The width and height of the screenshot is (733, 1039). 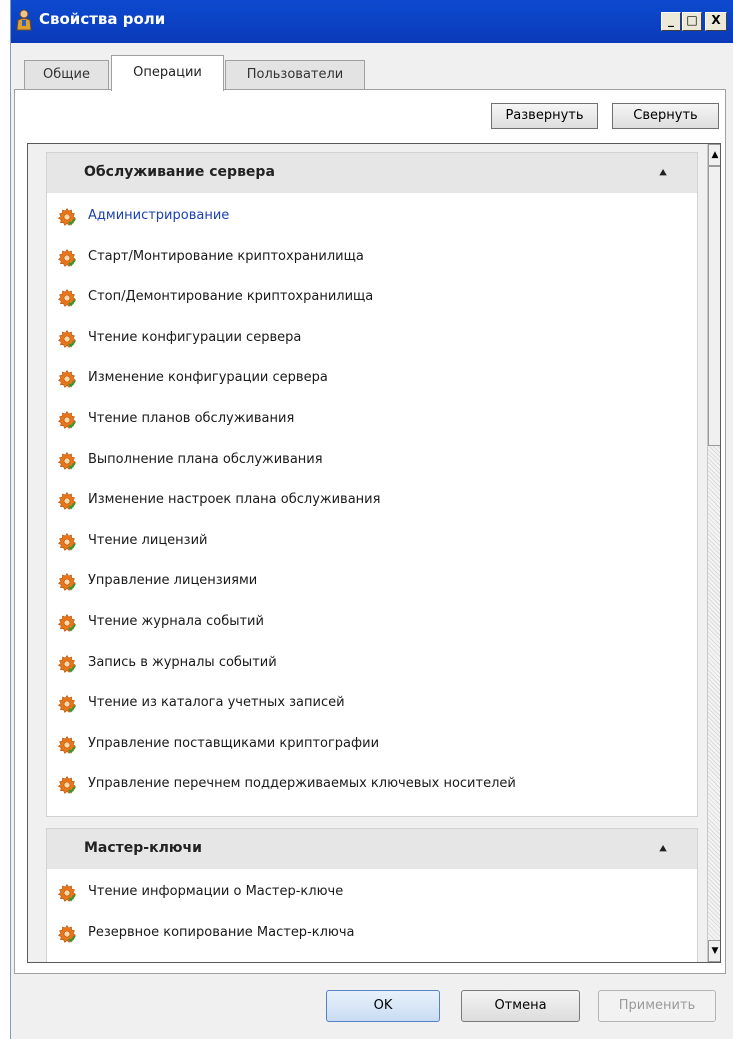 I want to click on operation-label: Изменение настроек плана обслуживания, so click(x=234, y=500).